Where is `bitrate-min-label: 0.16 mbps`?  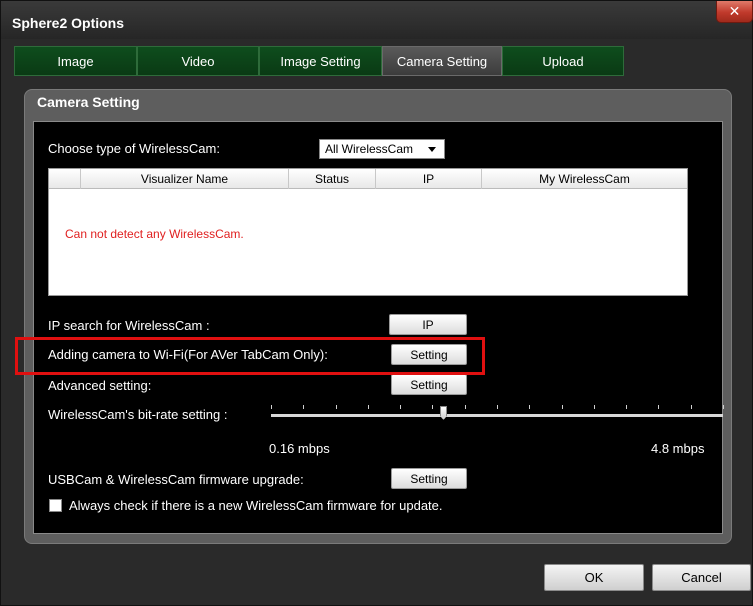 bitrate-min-label: 0.16 mbps is located at coordinates (299, 448).